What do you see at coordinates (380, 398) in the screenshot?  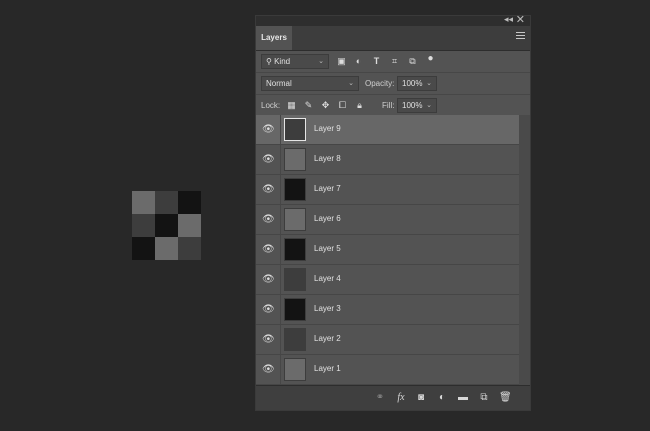 I see `link-layers-icon: ⚭` at bounding box center [380, 398].